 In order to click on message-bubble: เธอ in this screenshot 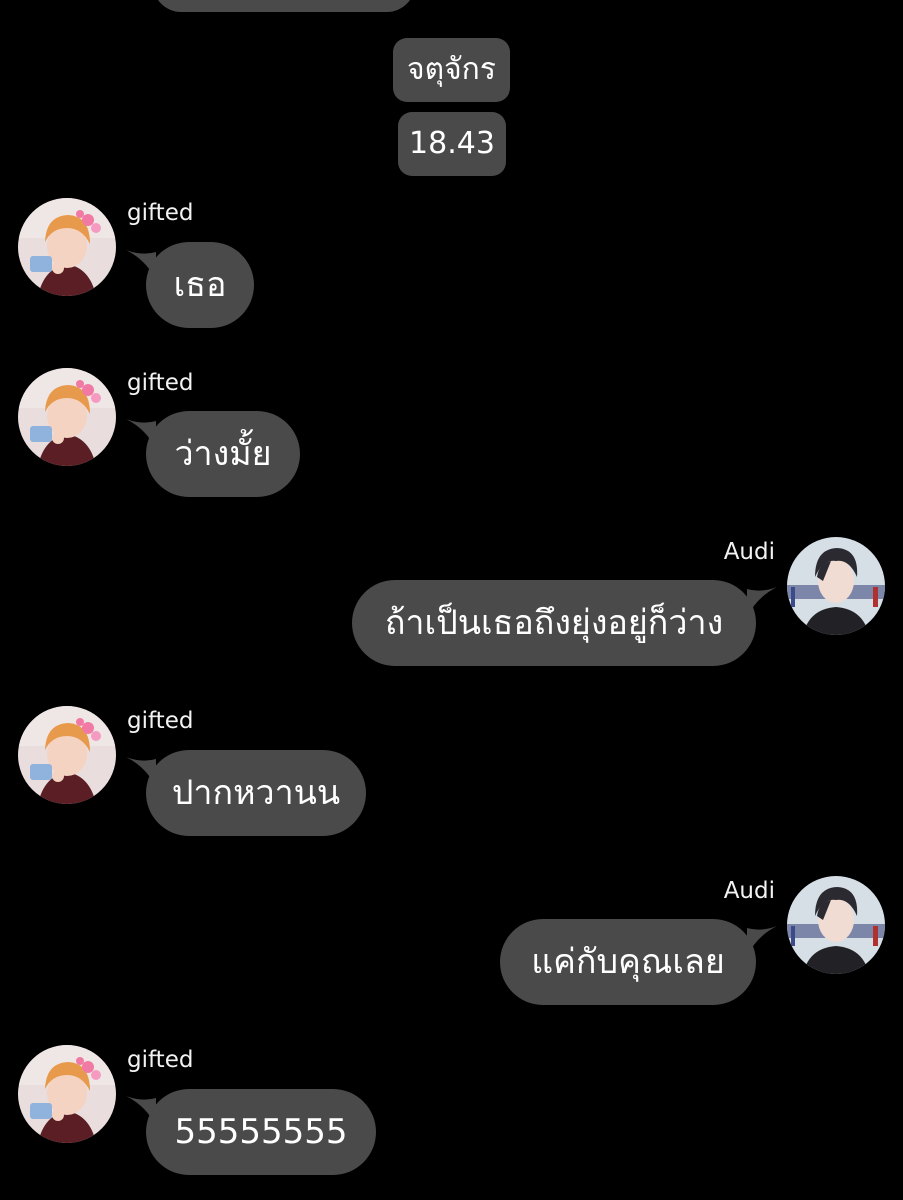, I will do `click(200, 285)`.